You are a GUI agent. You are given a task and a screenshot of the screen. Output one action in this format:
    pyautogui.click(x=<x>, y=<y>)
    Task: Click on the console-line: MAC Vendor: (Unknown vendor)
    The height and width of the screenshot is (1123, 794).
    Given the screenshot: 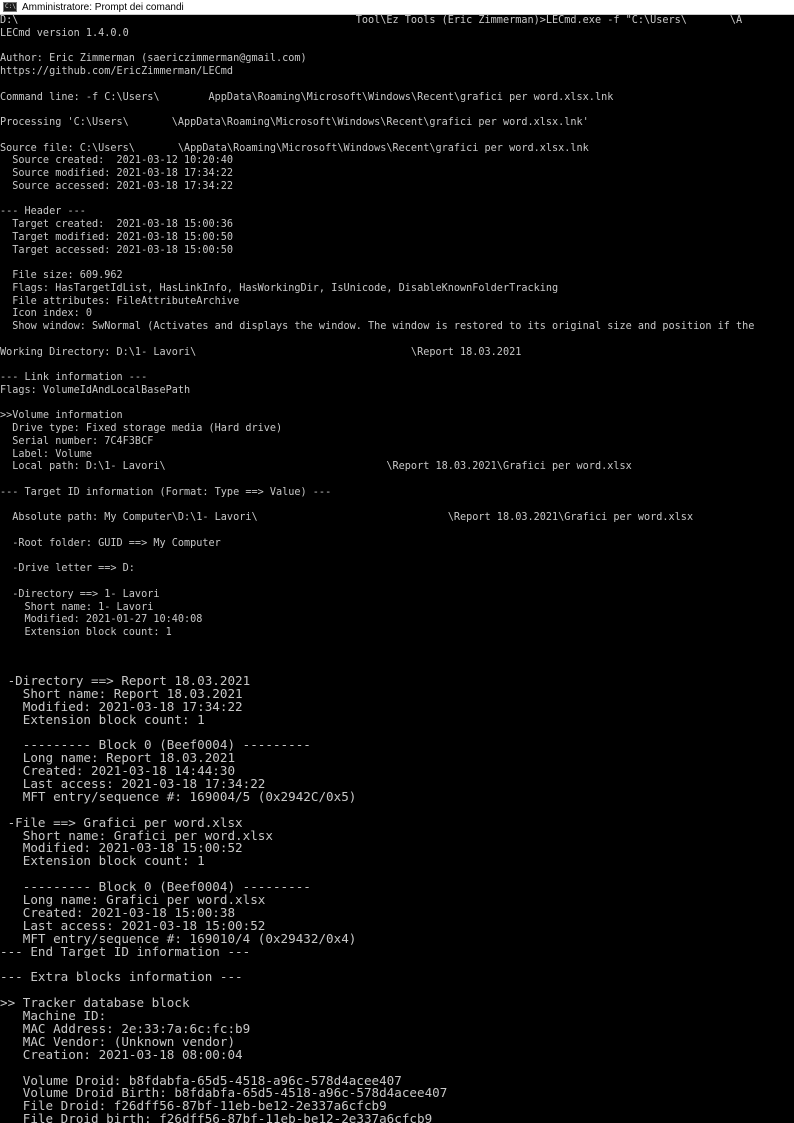 What is the action you would take?
    pyautogui.click(x=118, y=1042)
    